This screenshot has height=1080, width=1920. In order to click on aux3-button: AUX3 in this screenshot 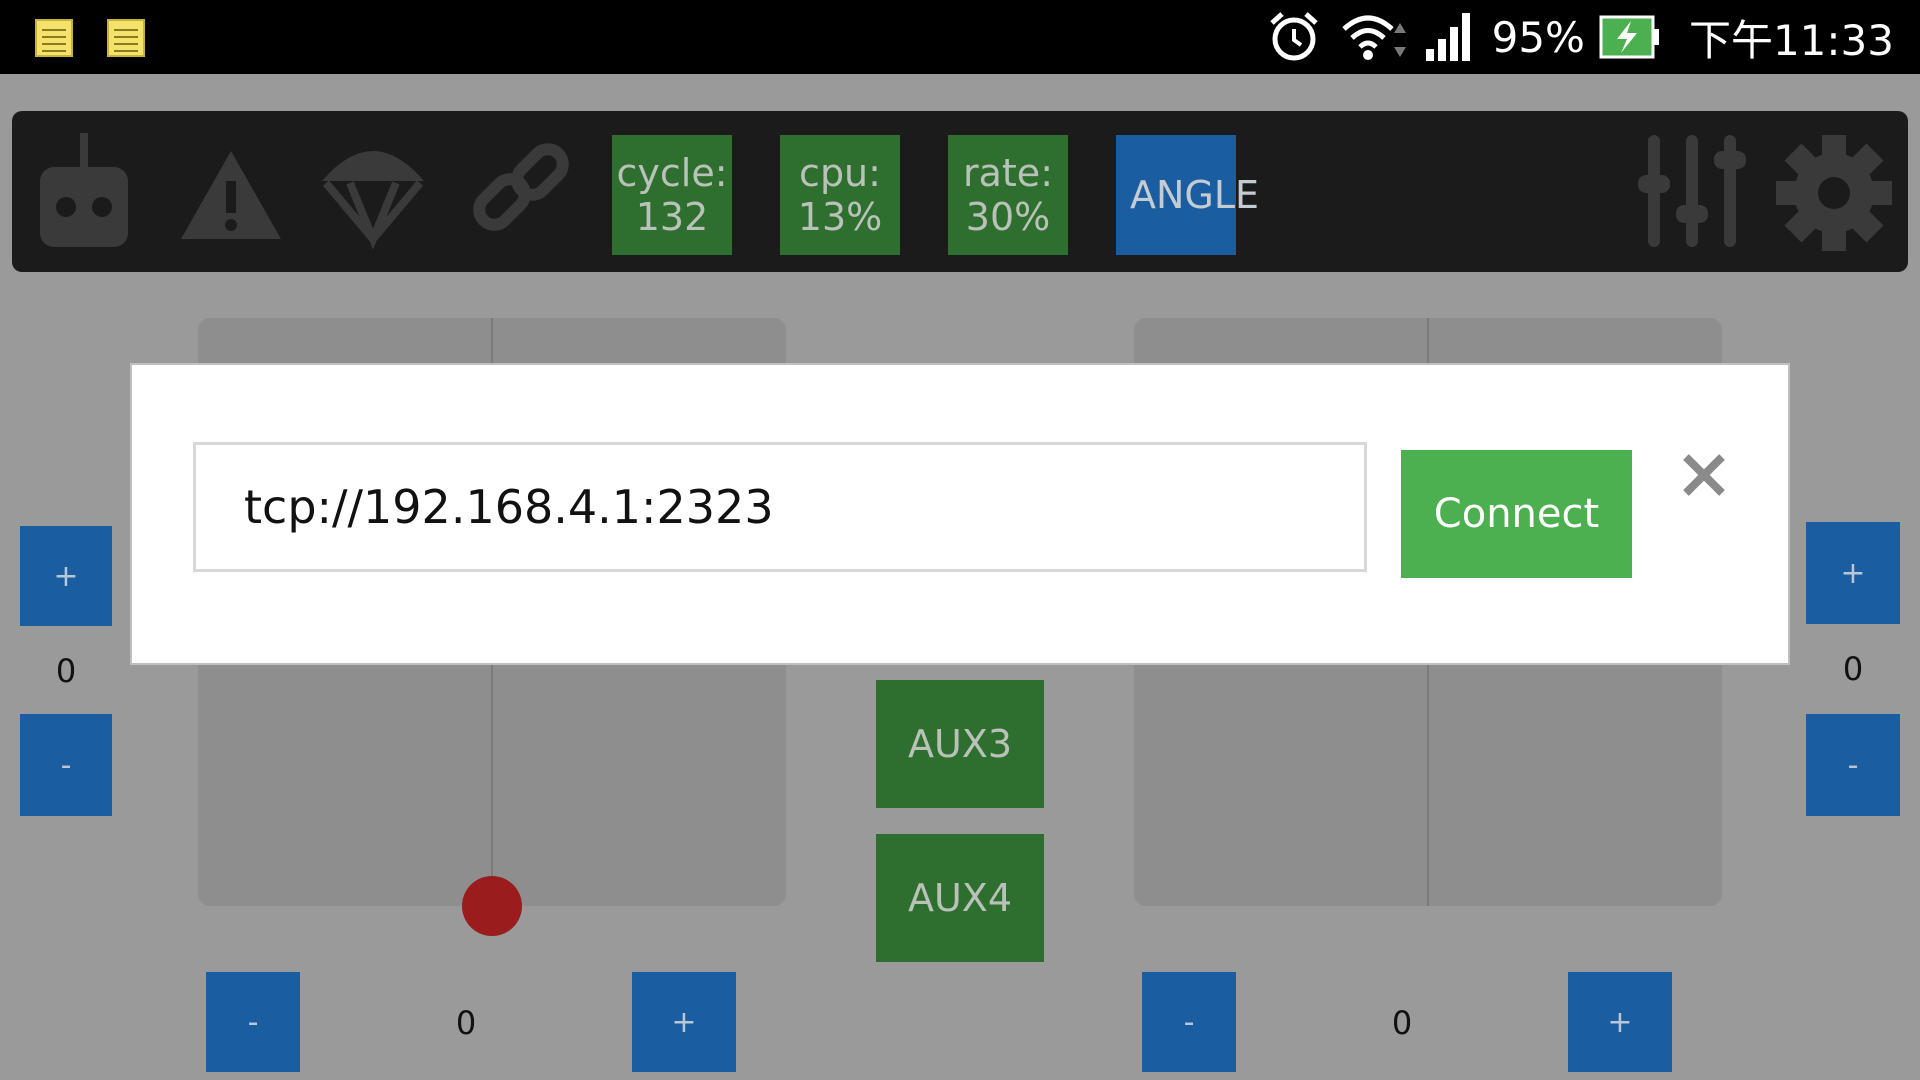, I will do `click(960, 744)`.